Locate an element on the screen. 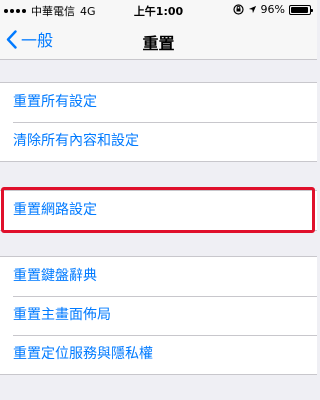 This screenshot has width=320, height=400. navigation-bar: 一般 重置 is located at coordinates (158, 40).